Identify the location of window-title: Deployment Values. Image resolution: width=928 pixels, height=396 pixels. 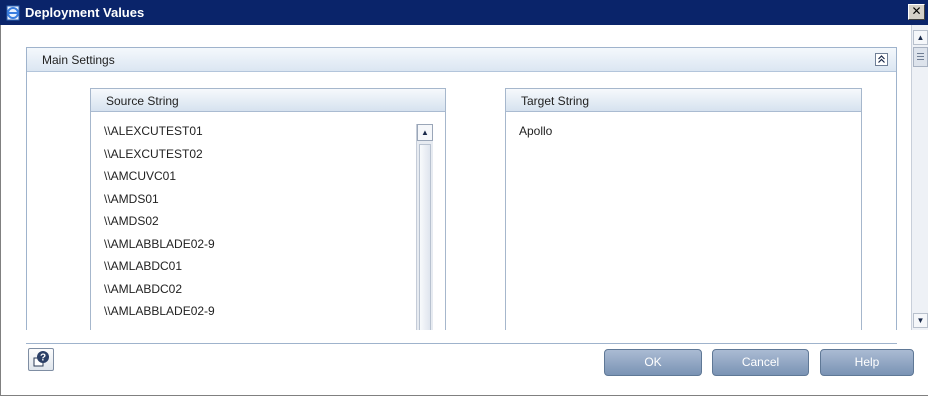
(85, 12).